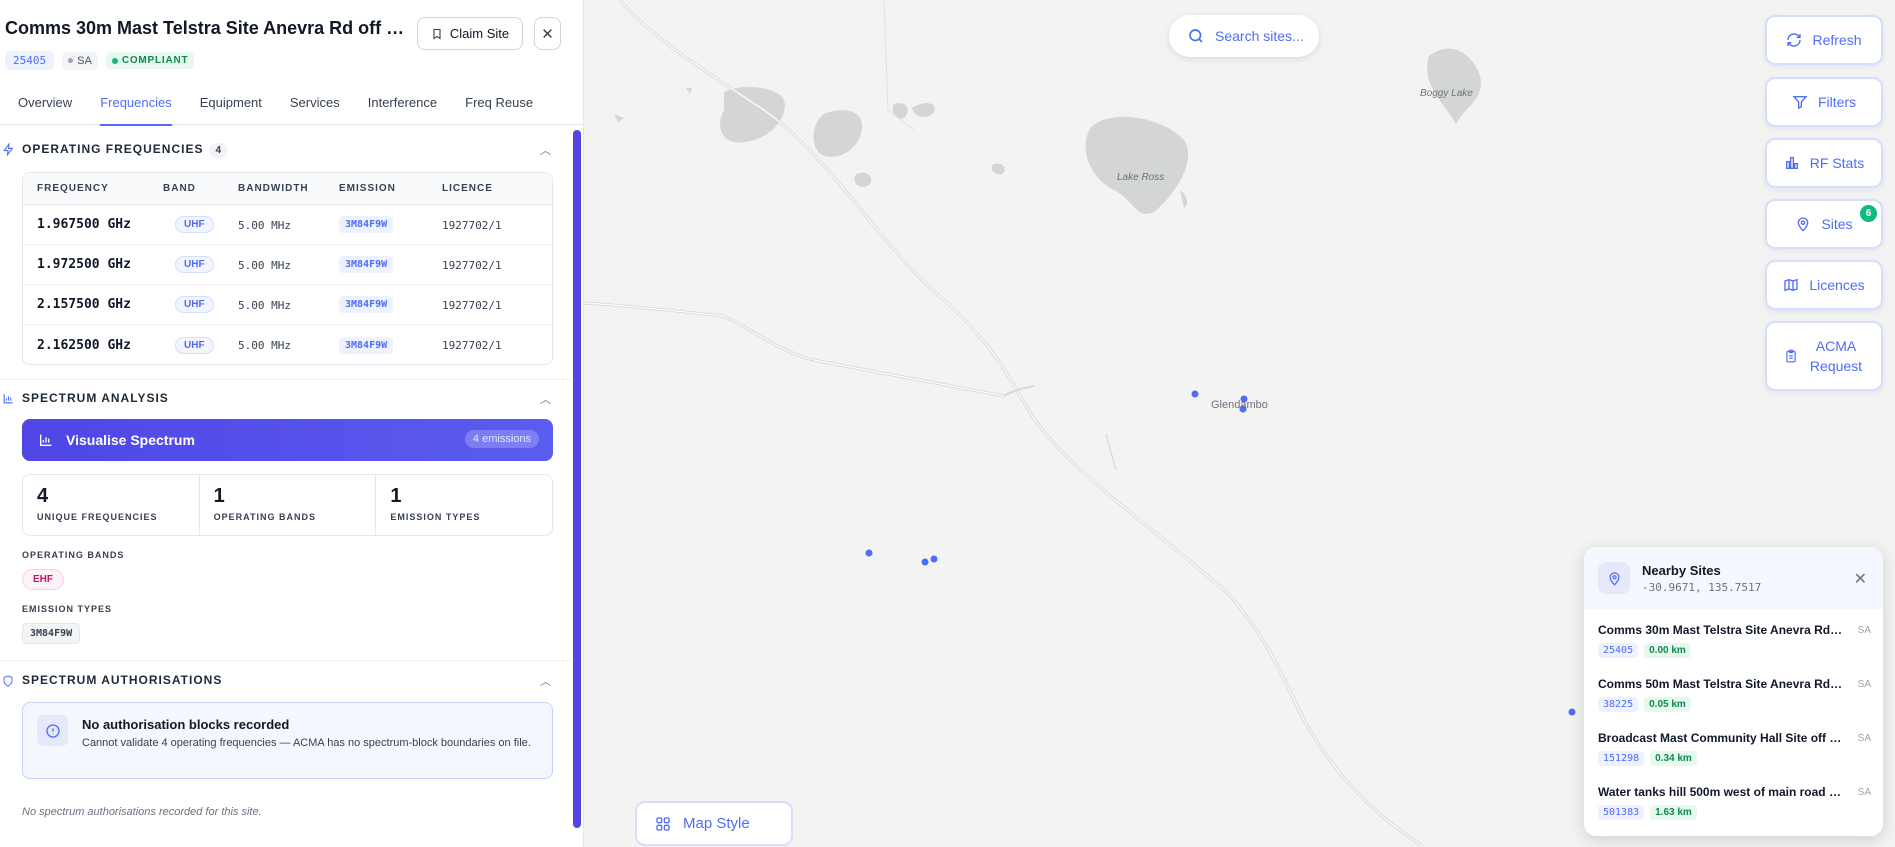  Describe the element at coordinates (472, 345) in the screenshot. I see `licence-cell: 1927702/1` at that location.